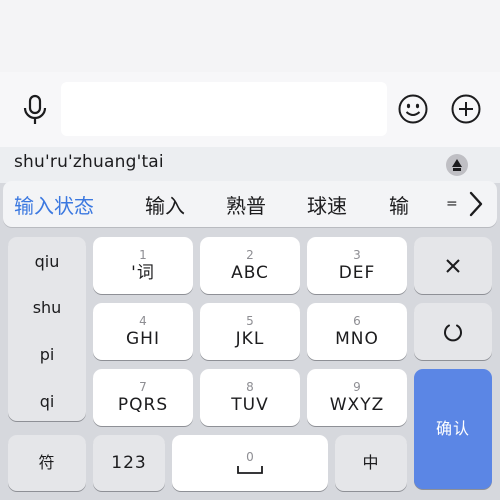 This screenshot has width=500, height=500. I want to click on key-1: 1 '词, so click(143, 265).